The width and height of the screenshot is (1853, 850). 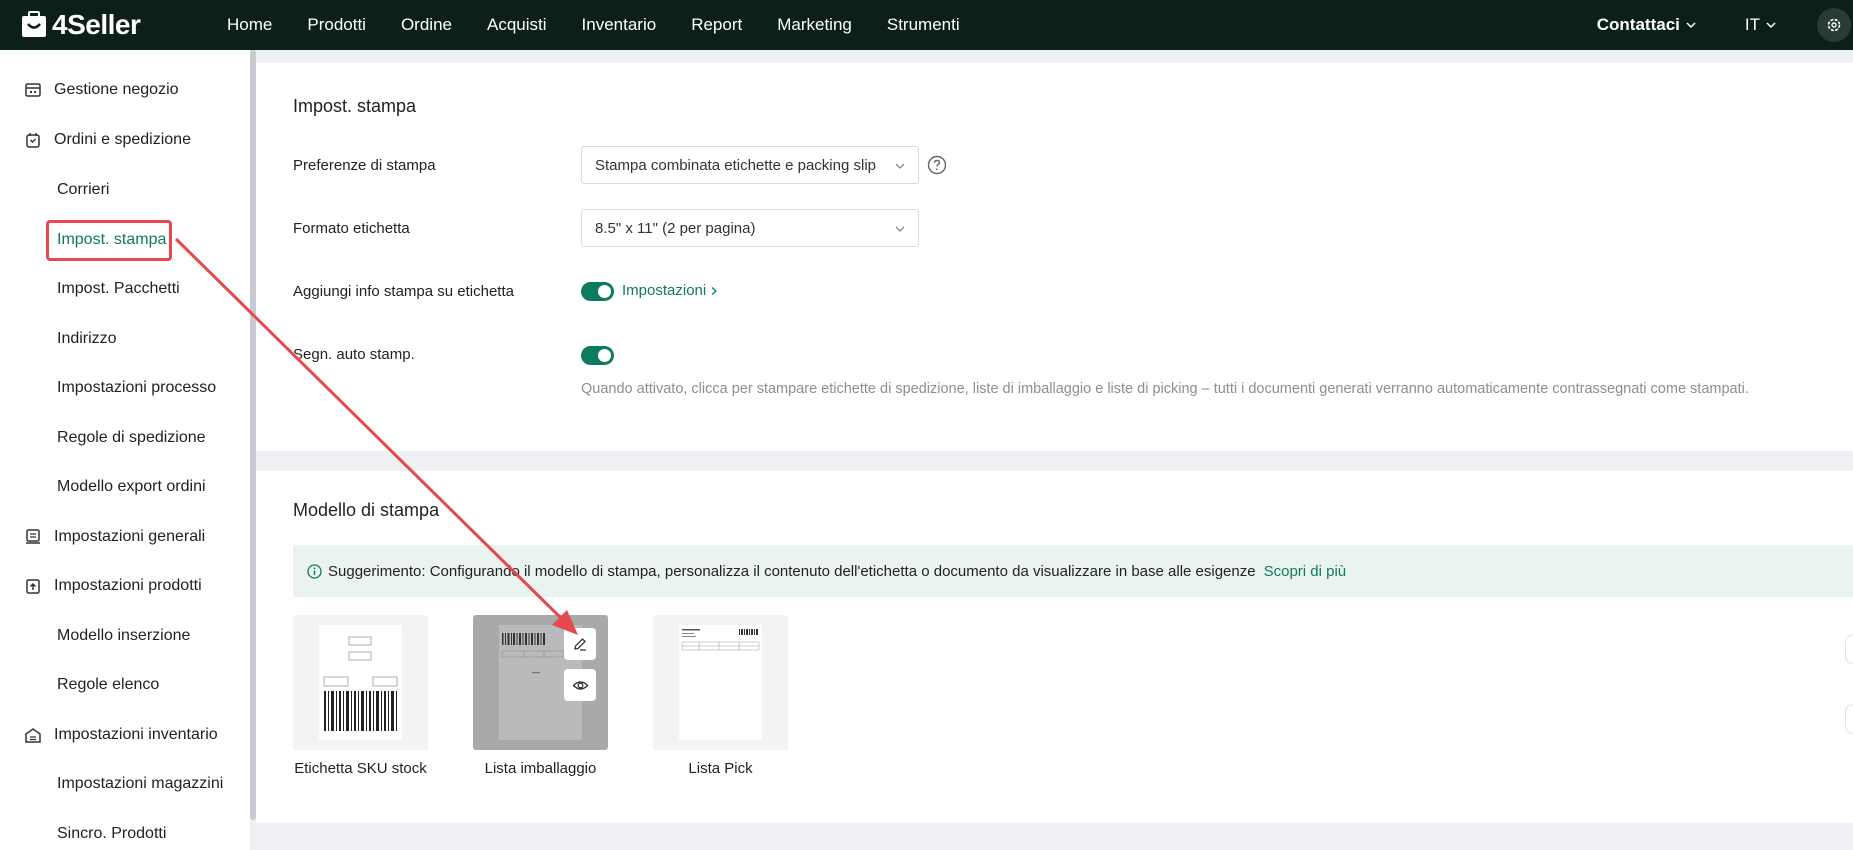 What do you see at coordinates (83, 190) in the screenshot?
I see `sidebar-item-carriers: Corrieri` at bounding box center [83, 190].